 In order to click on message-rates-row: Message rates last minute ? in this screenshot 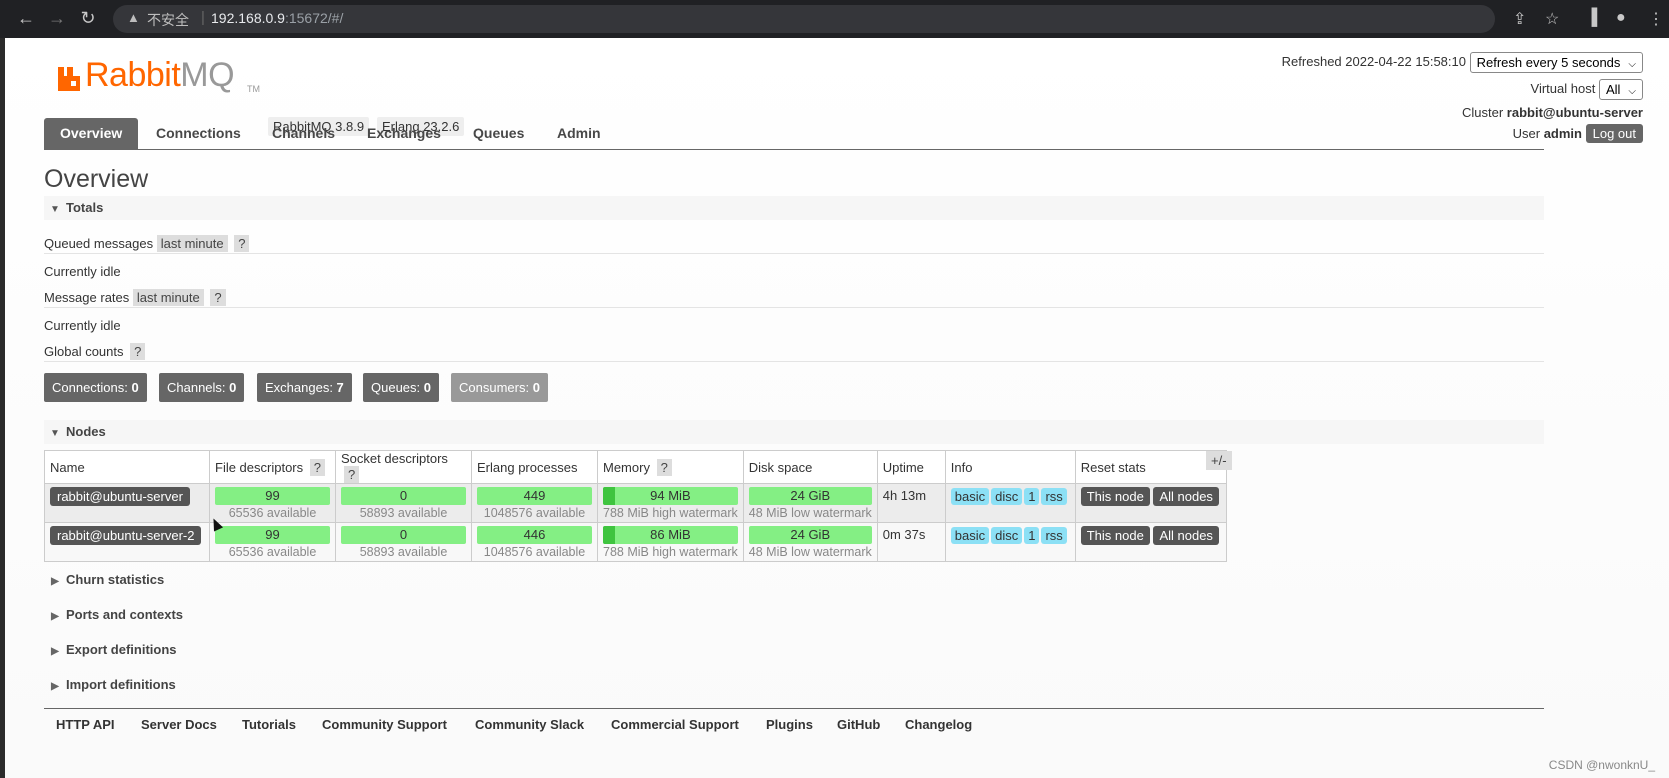, I will do `click(135, 297)`.